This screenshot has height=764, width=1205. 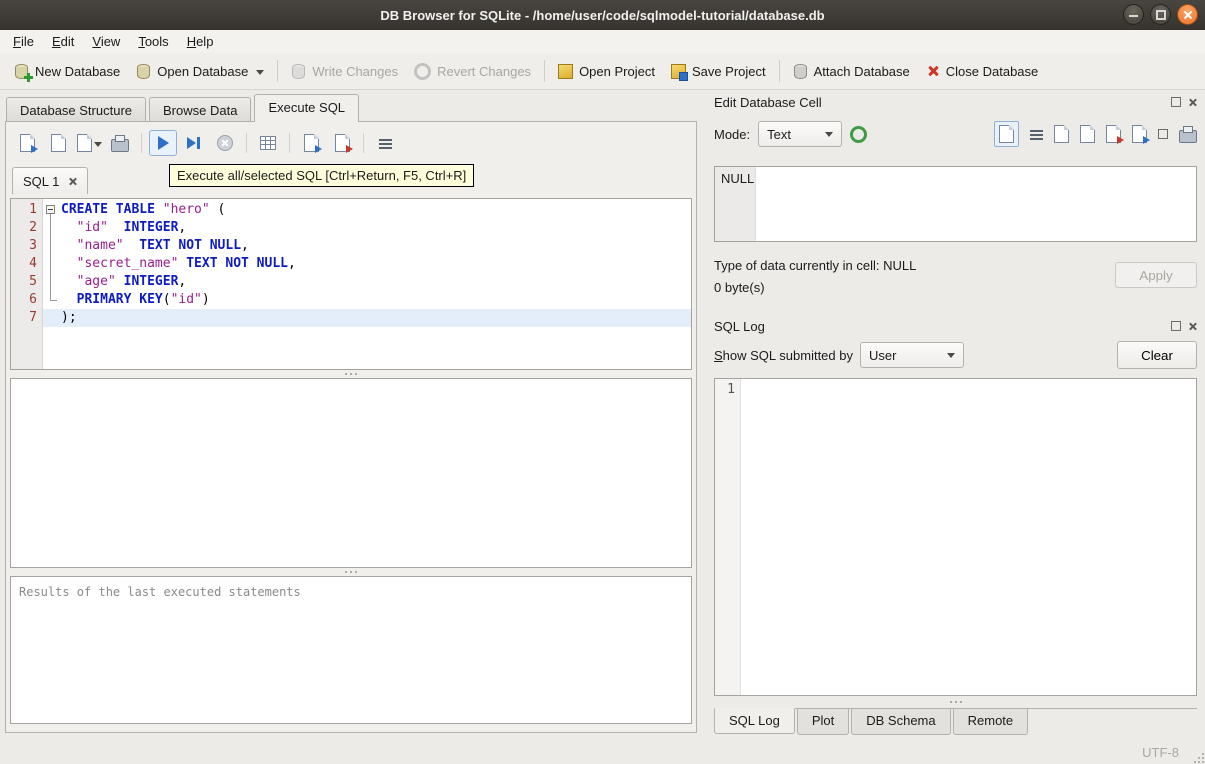 I want to click on tab-browse-data: Browse Data, so click(x=200, y=109).